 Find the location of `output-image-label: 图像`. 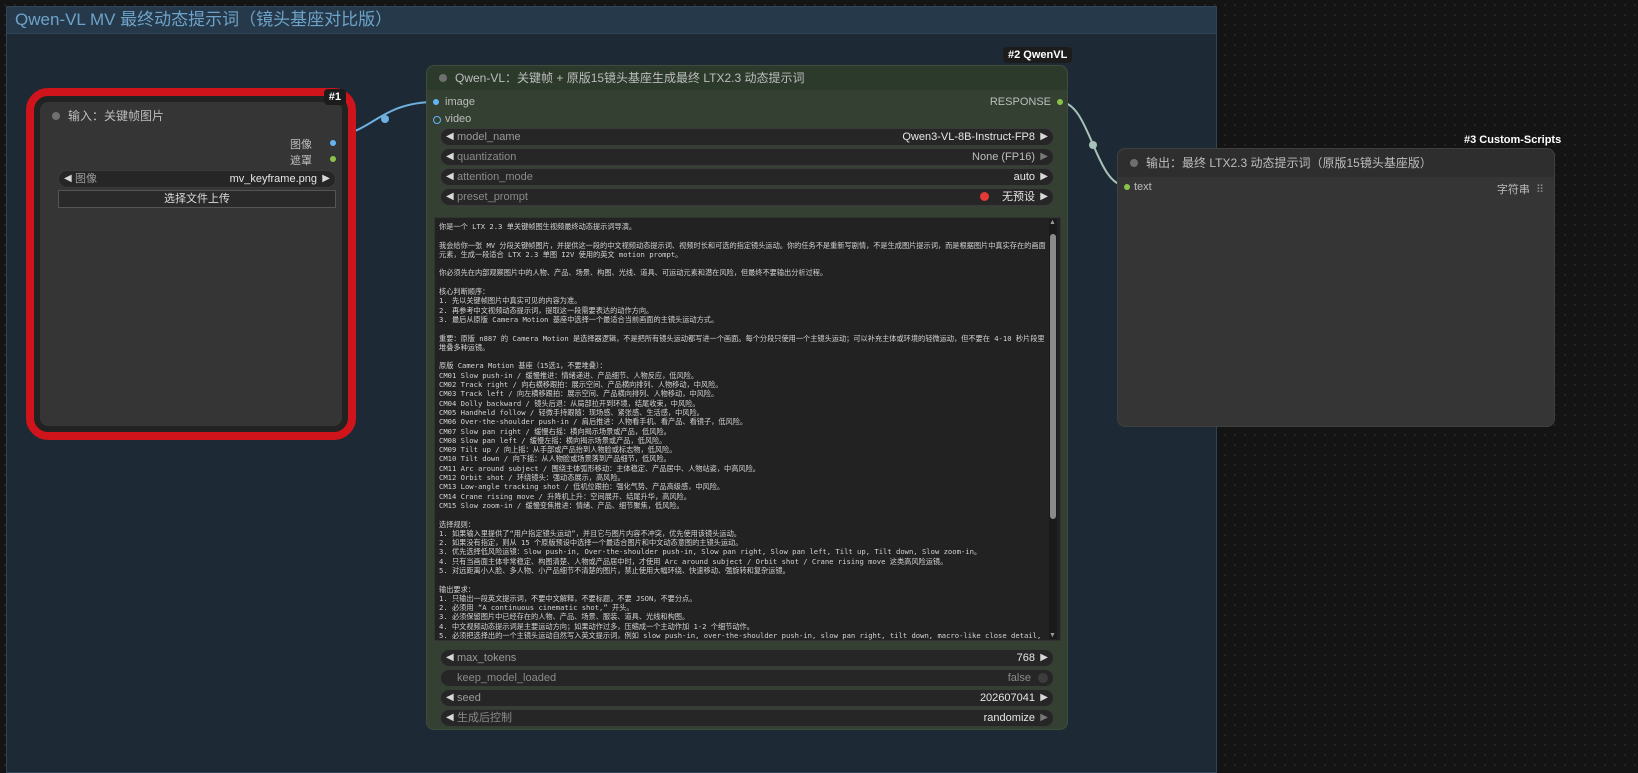

output-image-label: 图像 is located at coordinates (301, 145).